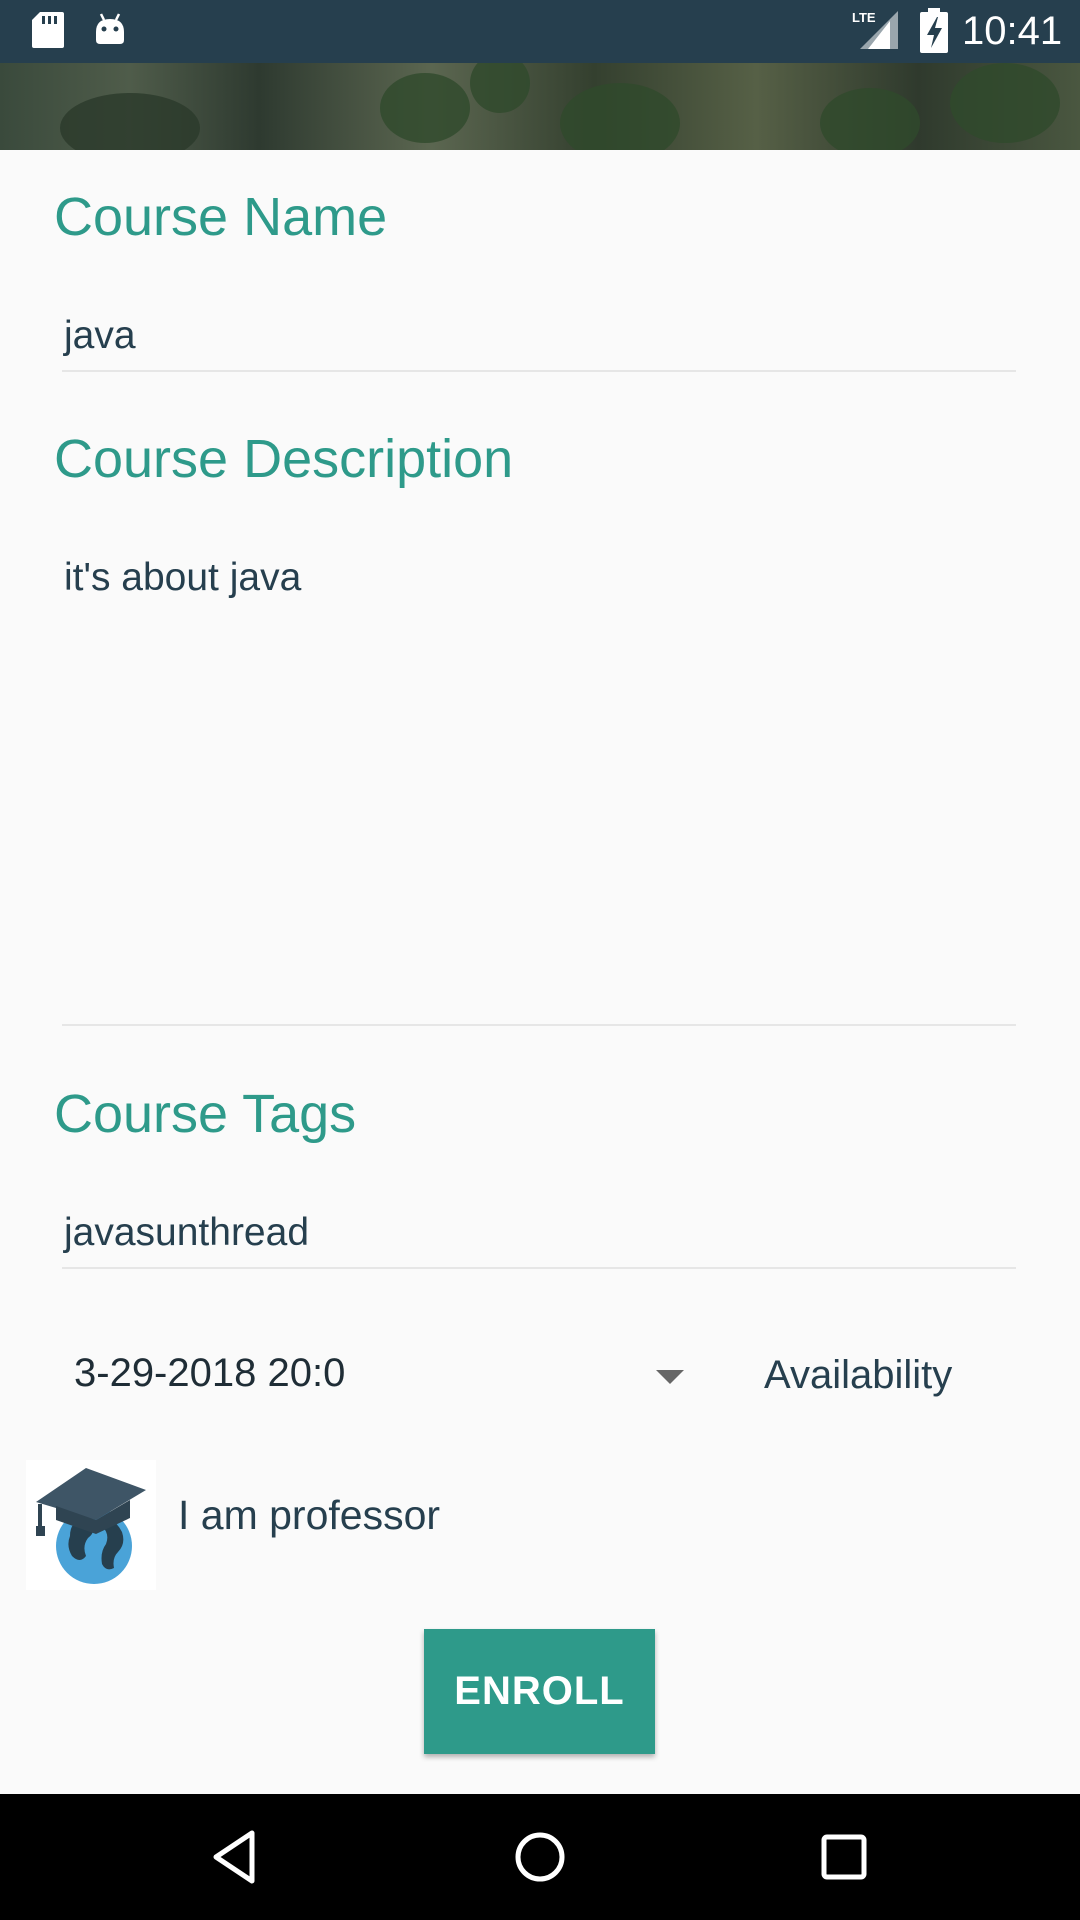  I want to click on navigation-bar, so click(540, 1857).